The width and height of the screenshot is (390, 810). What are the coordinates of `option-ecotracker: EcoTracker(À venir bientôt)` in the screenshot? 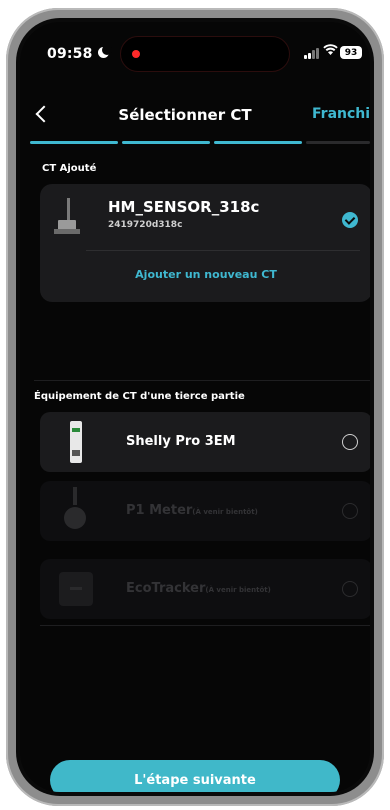 It's located at (205, 589).